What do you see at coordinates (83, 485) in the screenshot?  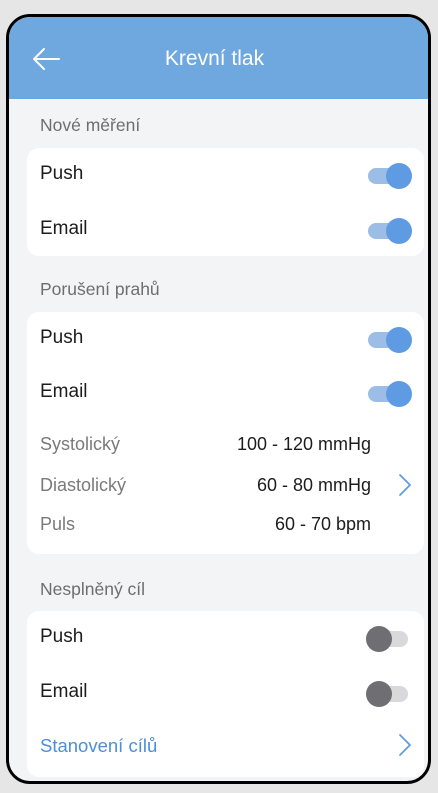 I see `threshold-label-diastolic: Diastolický` at bounding box center [83, 485].